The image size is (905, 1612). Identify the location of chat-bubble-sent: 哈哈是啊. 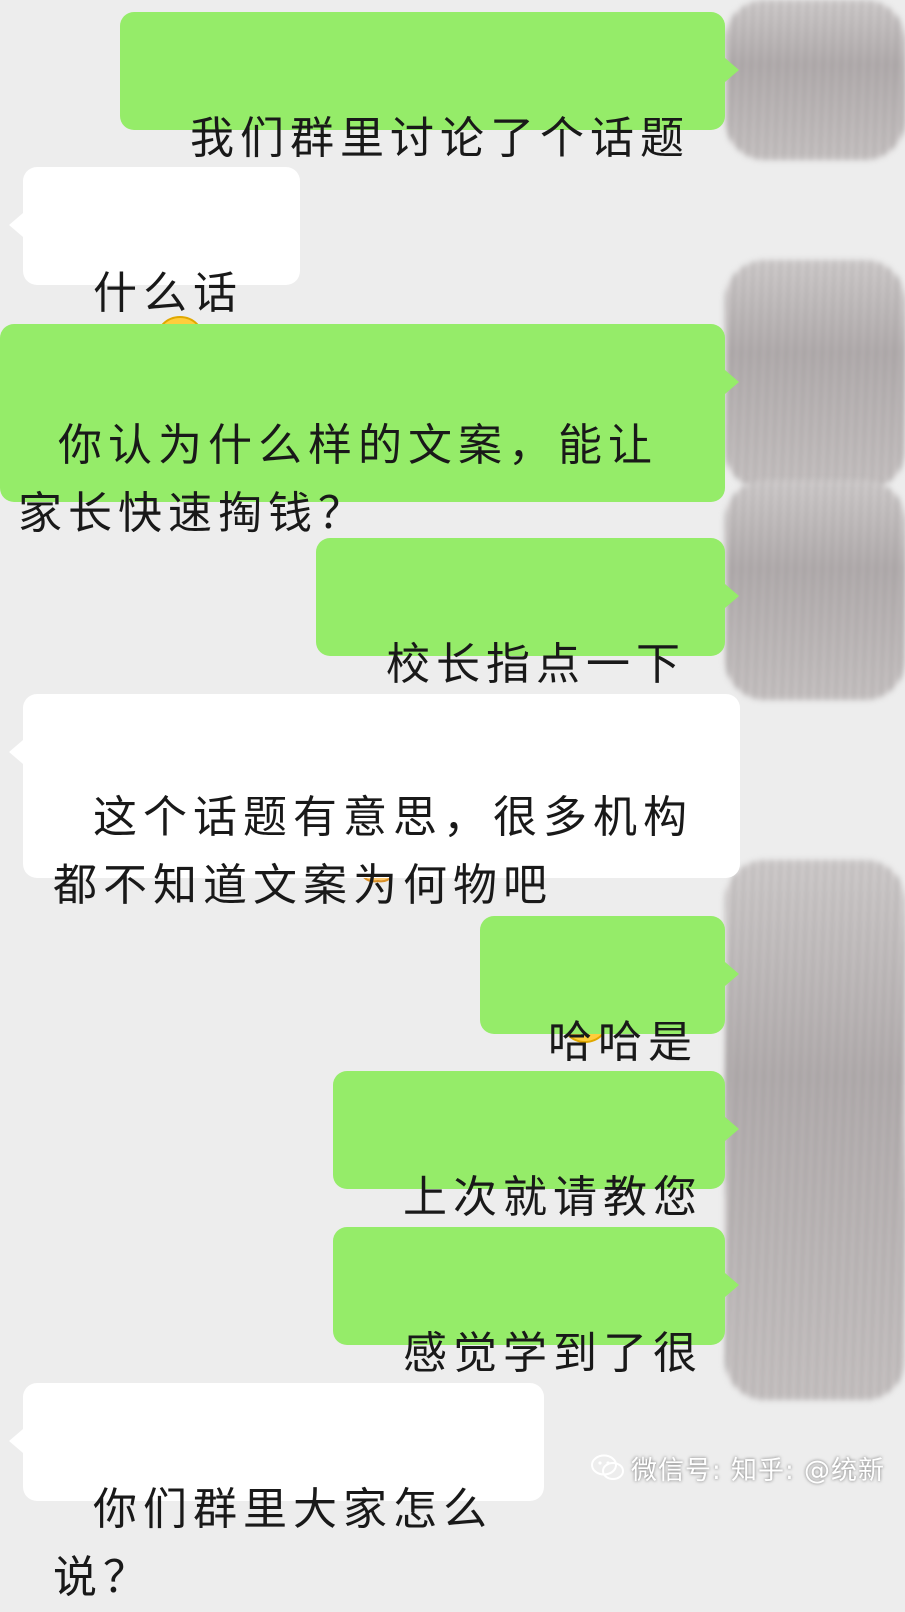
(609, 1026).